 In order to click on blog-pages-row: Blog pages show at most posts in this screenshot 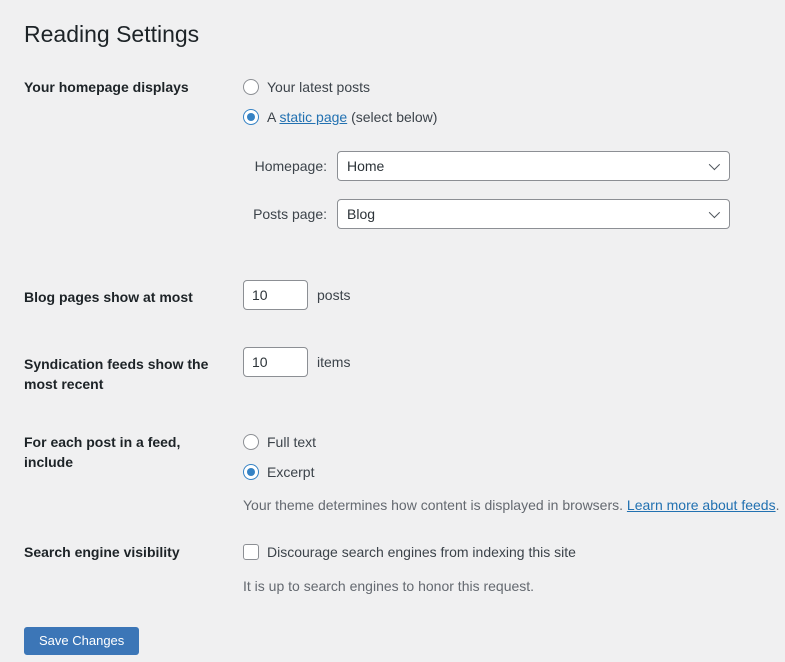, I will do `click(394, 295)`.